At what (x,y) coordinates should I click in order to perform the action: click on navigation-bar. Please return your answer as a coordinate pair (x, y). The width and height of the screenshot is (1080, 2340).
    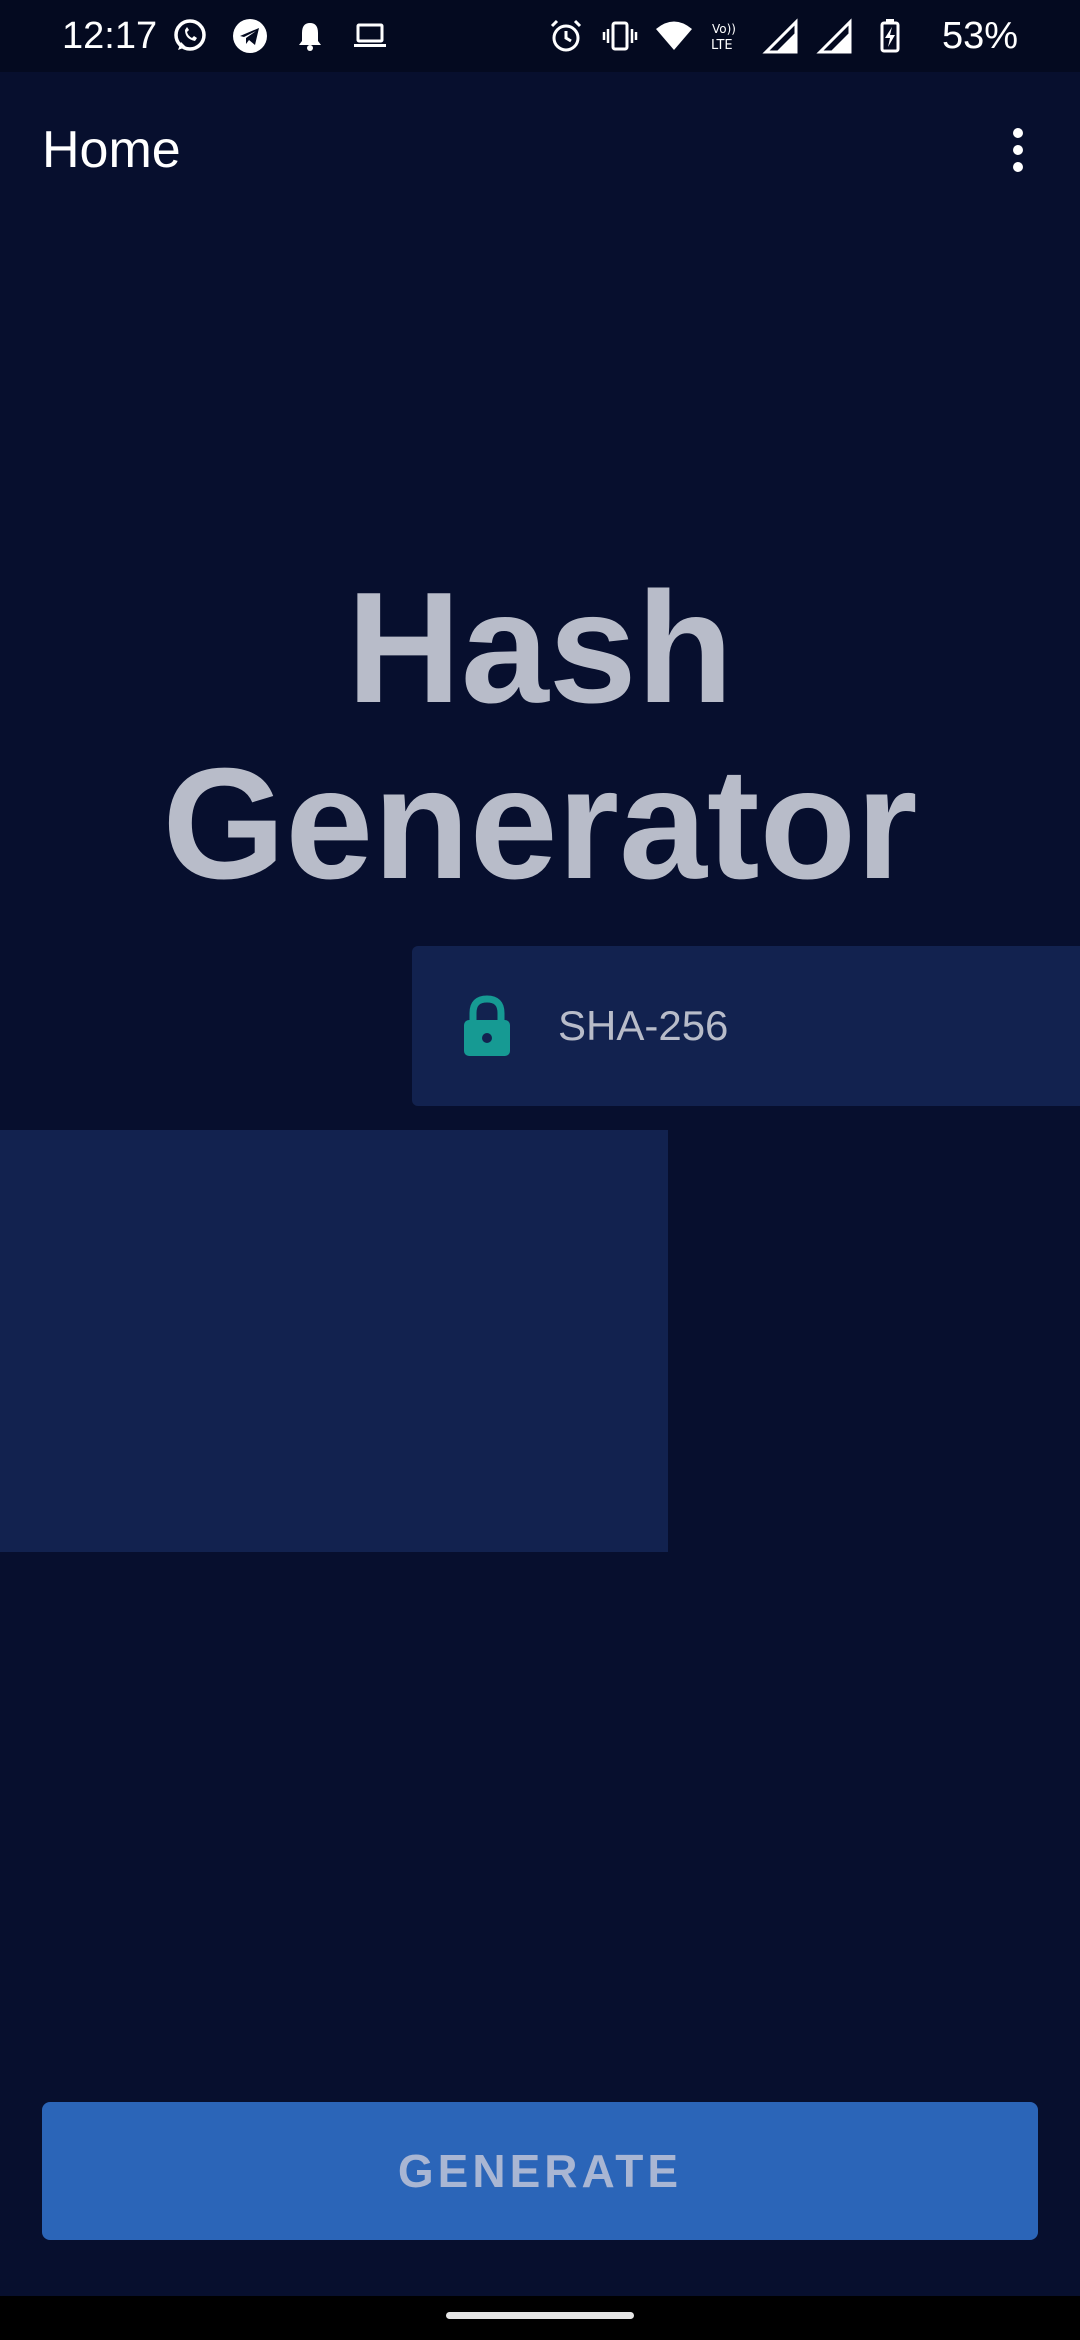
    Looking at the image, I should click on (540, 2318).